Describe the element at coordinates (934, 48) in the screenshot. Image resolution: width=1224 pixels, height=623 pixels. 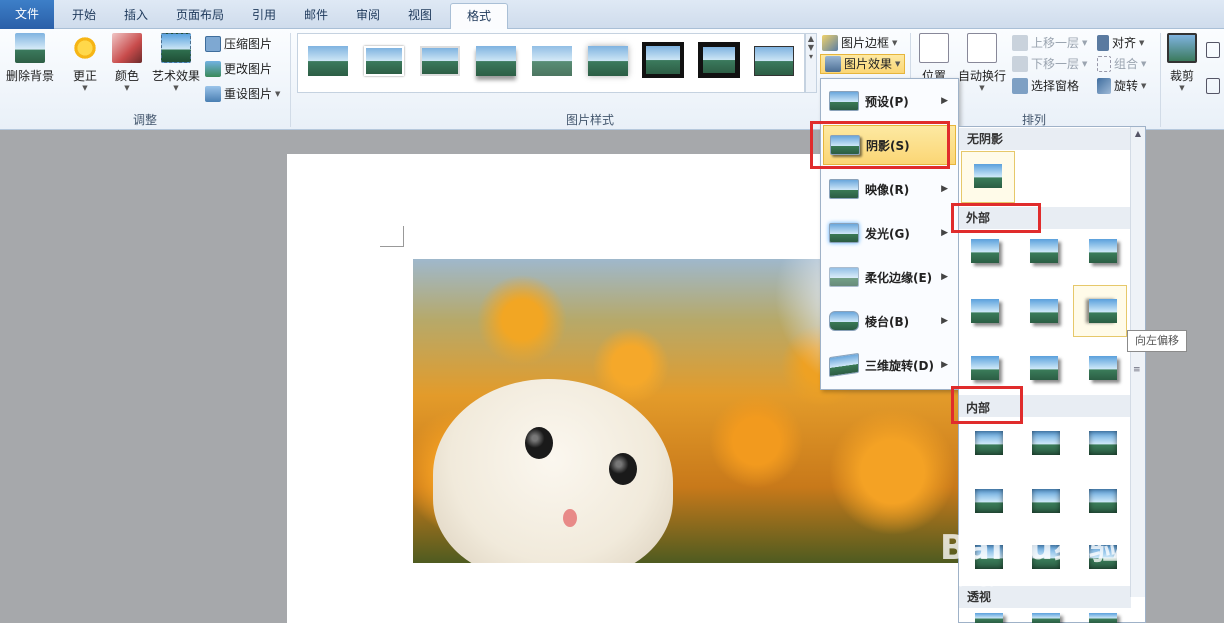
I see `position-icon` at that location.